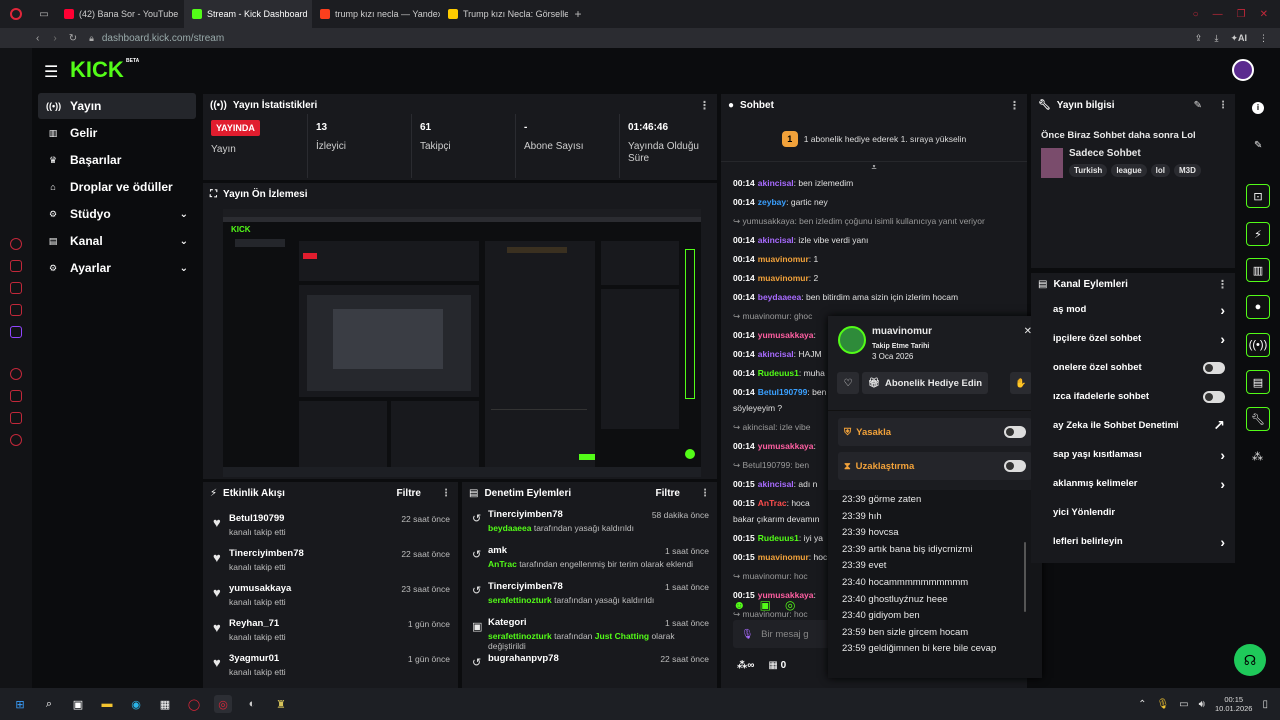 The image size is (1280, 720). I want to click on scrollbar, so click(1025, 577).